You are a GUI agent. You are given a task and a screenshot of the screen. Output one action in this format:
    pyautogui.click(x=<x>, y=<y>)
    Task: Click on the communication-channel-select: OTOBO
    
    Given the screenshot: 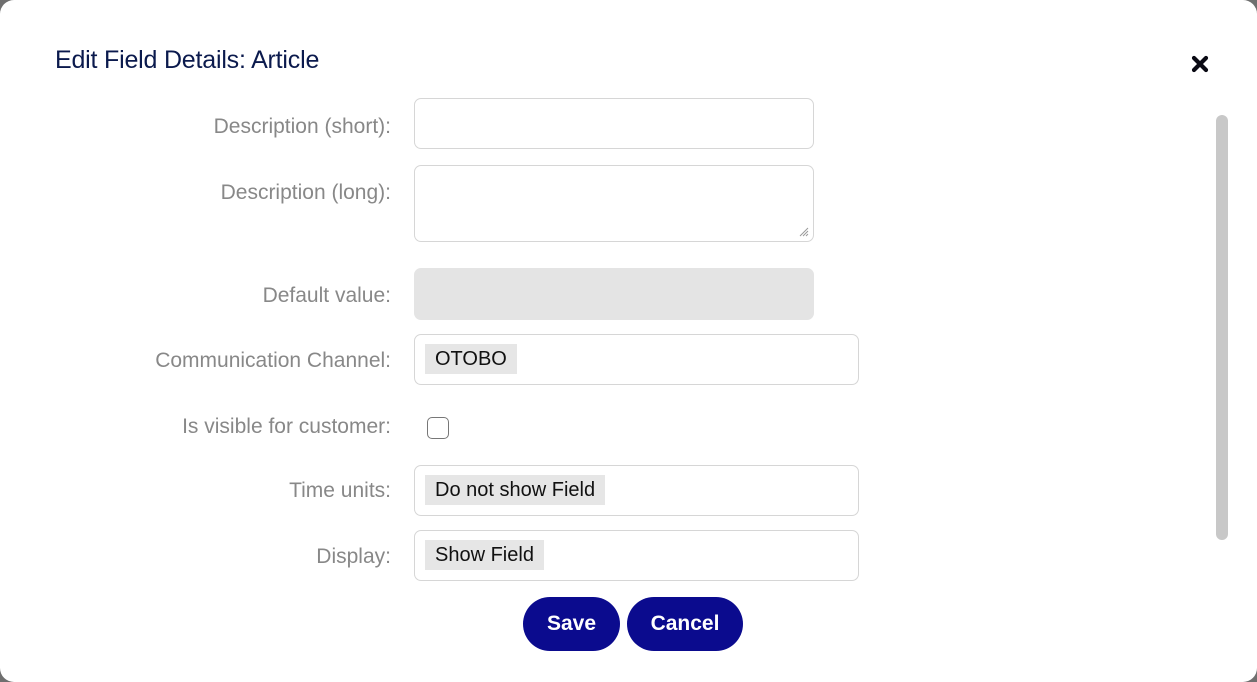 What is the action you would take?
    pyautogui.click(x=636, y=359)
    